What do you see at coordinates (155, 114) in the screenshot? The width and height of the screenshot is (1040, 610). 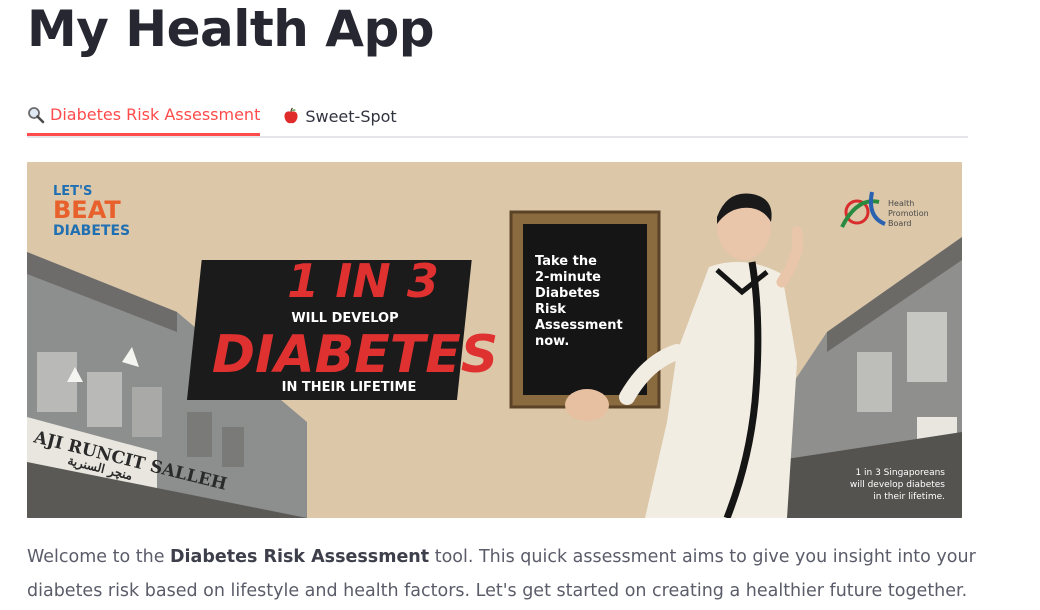 I see `tab-label: Diabetes Risk Assessment` at bounding box center [155, 114].